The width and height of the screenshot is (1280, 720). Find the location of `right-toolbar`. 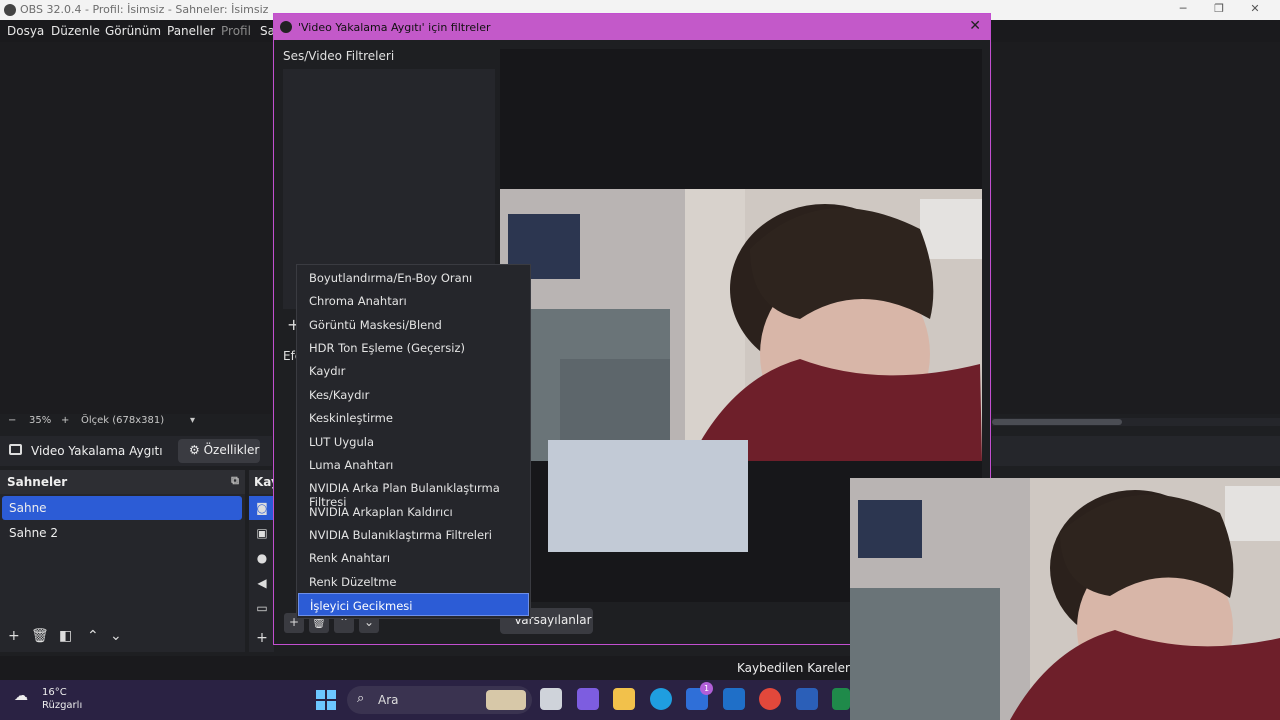

right-toolbar is located at coordinates (1136, 451).